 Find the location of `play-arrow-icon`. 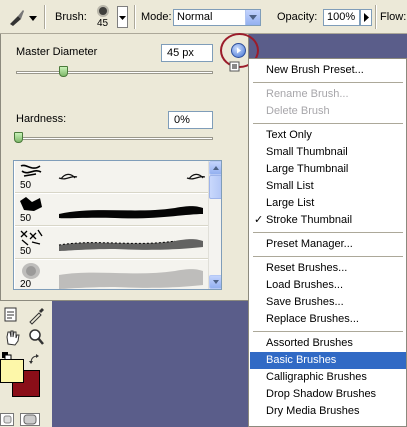

play-arrow-icon is located at coordinates (239, 50).